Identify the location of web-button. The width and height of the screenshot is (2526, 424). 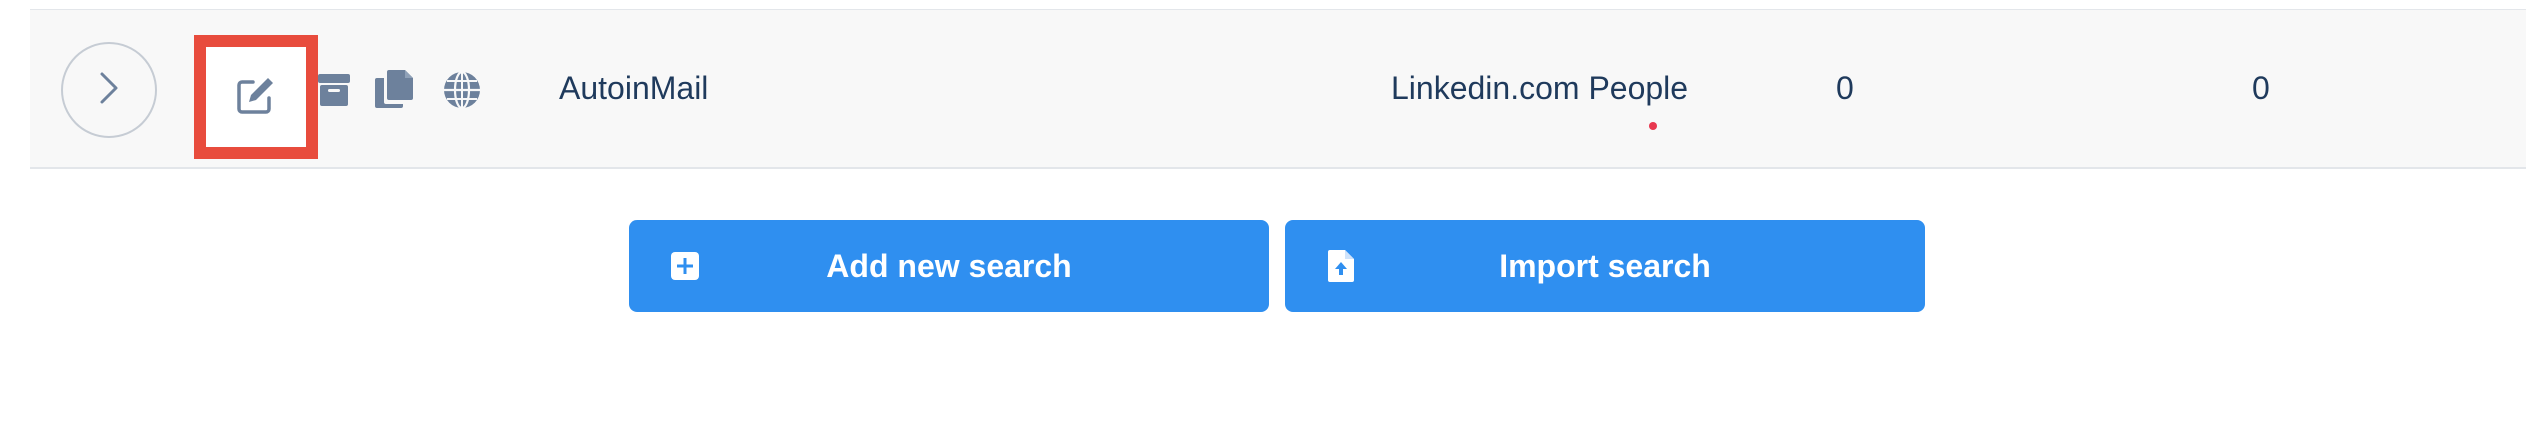
(462, 92).